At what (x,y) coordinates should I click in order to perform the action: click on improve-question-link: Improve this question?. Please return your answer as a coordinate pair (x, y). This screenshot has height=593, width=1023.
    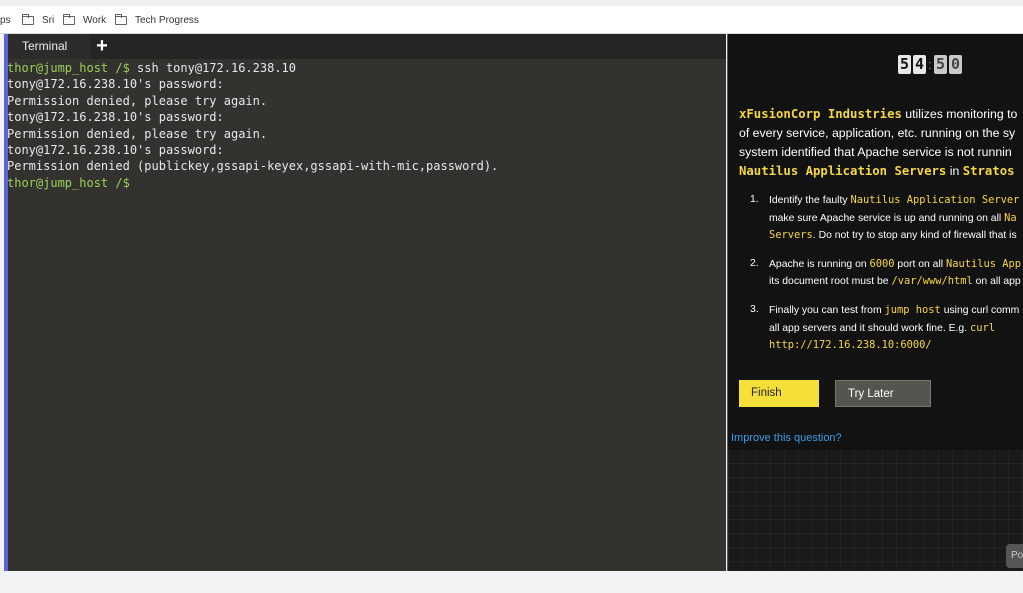
    Looking at the image, I should click on (786, 438).